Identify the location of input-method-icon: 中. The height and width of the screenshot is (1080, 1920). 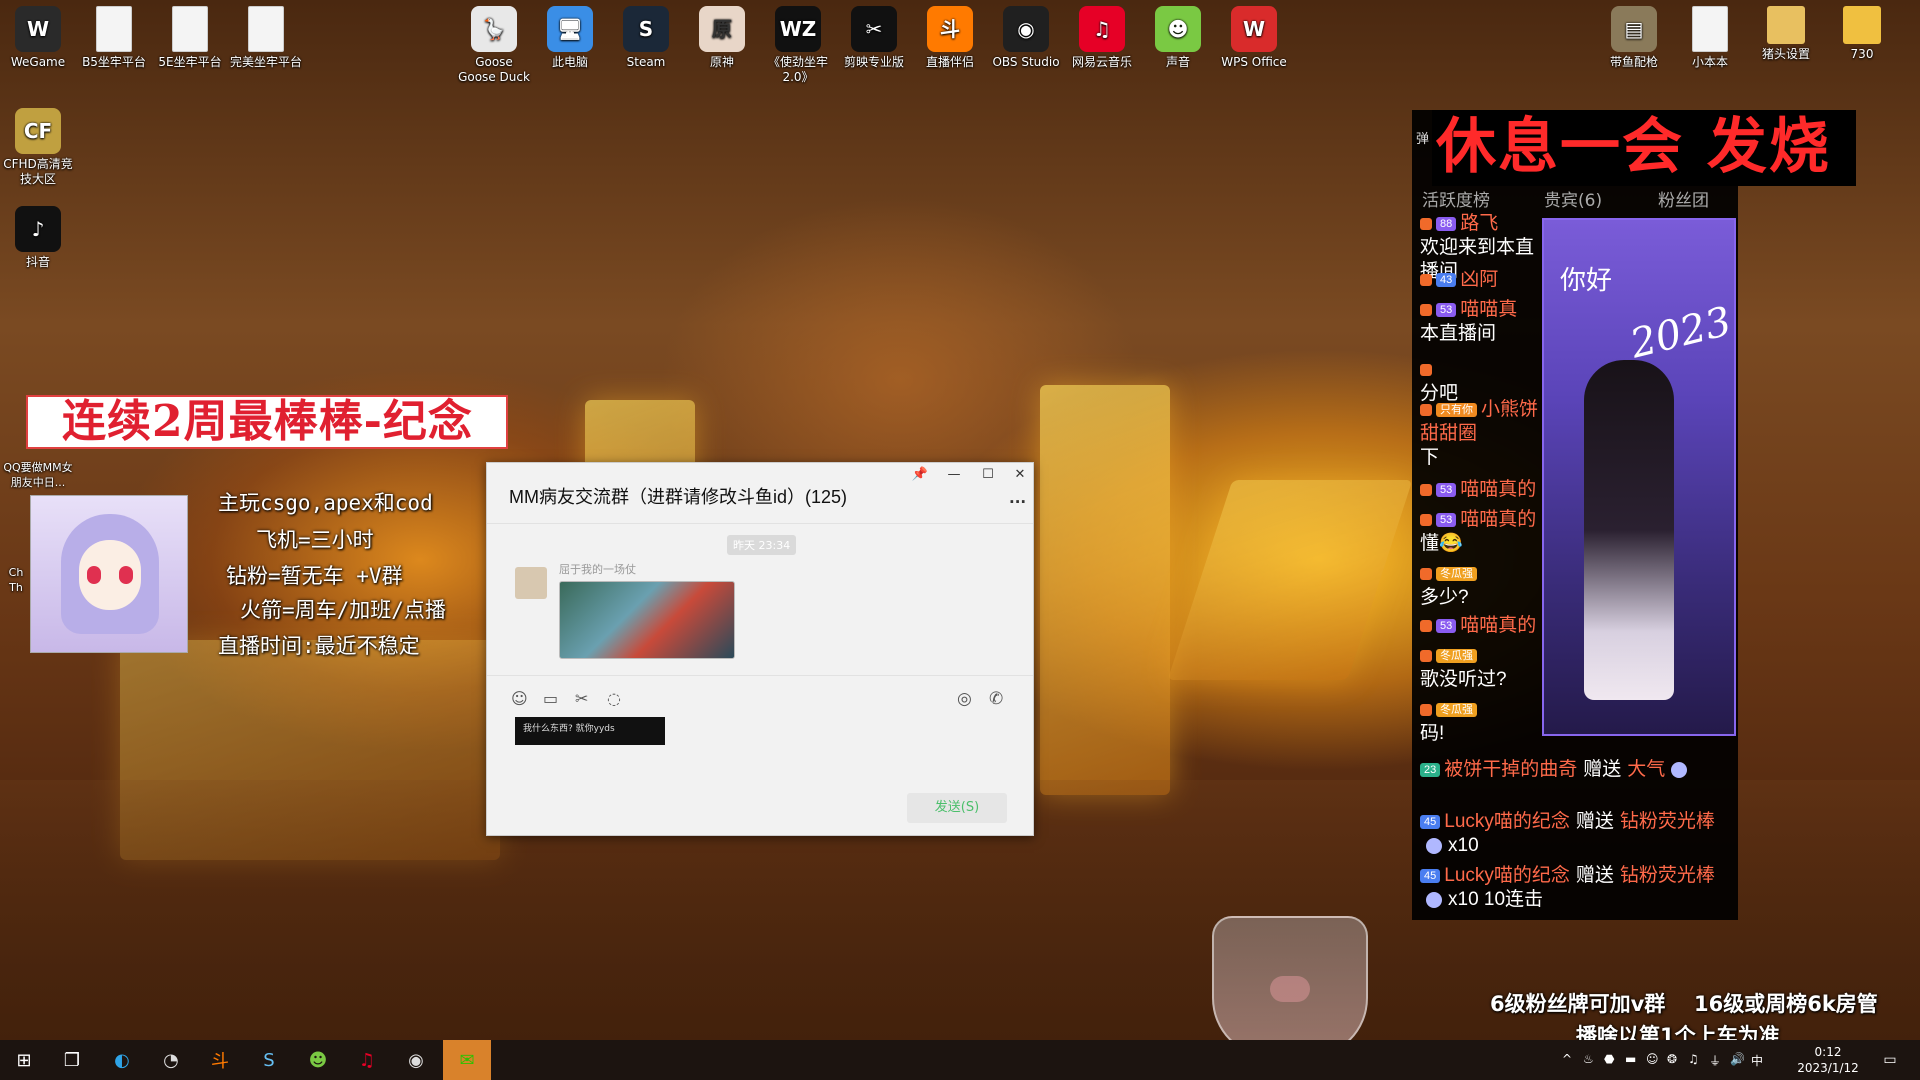
(1757, 1060).